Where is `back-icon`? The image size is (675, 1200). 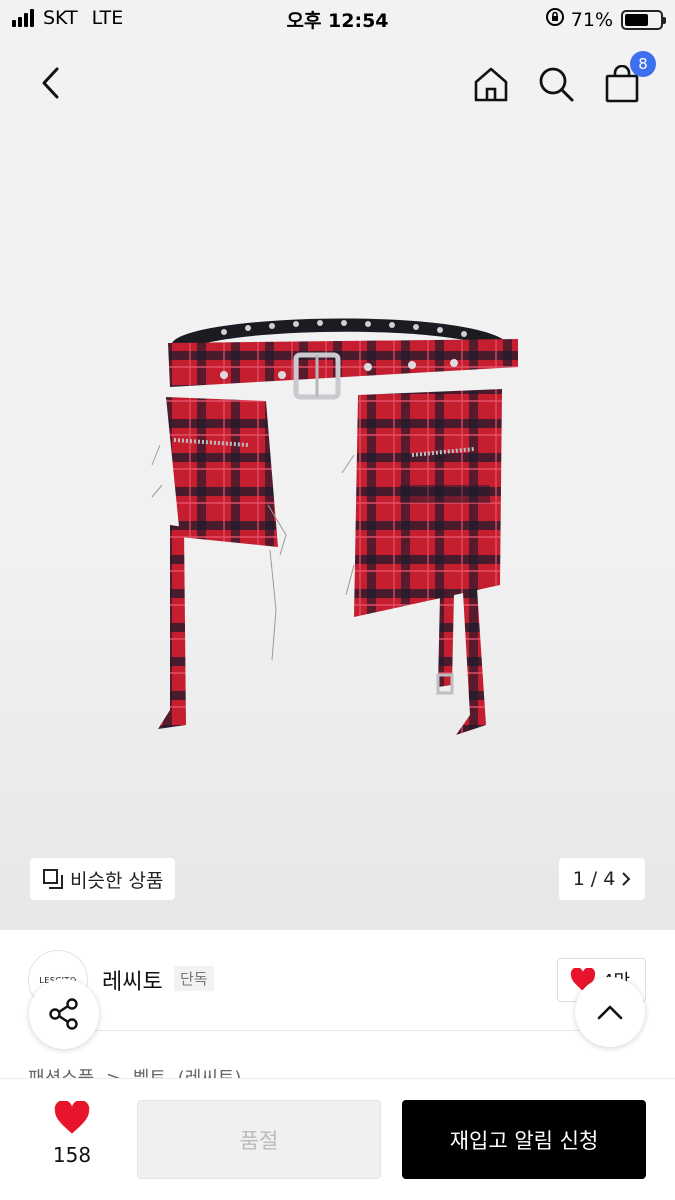
back-icon is located at coordinates (50, 83).